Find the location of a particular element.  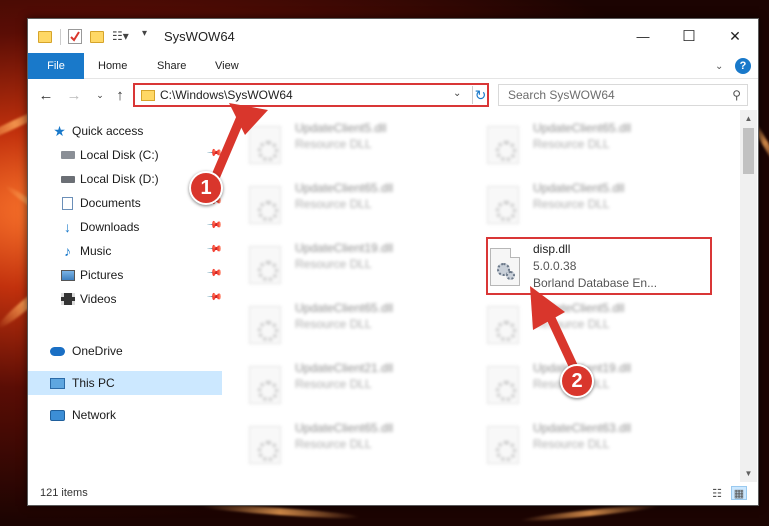

sidebar-item-label: OneDrive is located at coordinates (97, 351).